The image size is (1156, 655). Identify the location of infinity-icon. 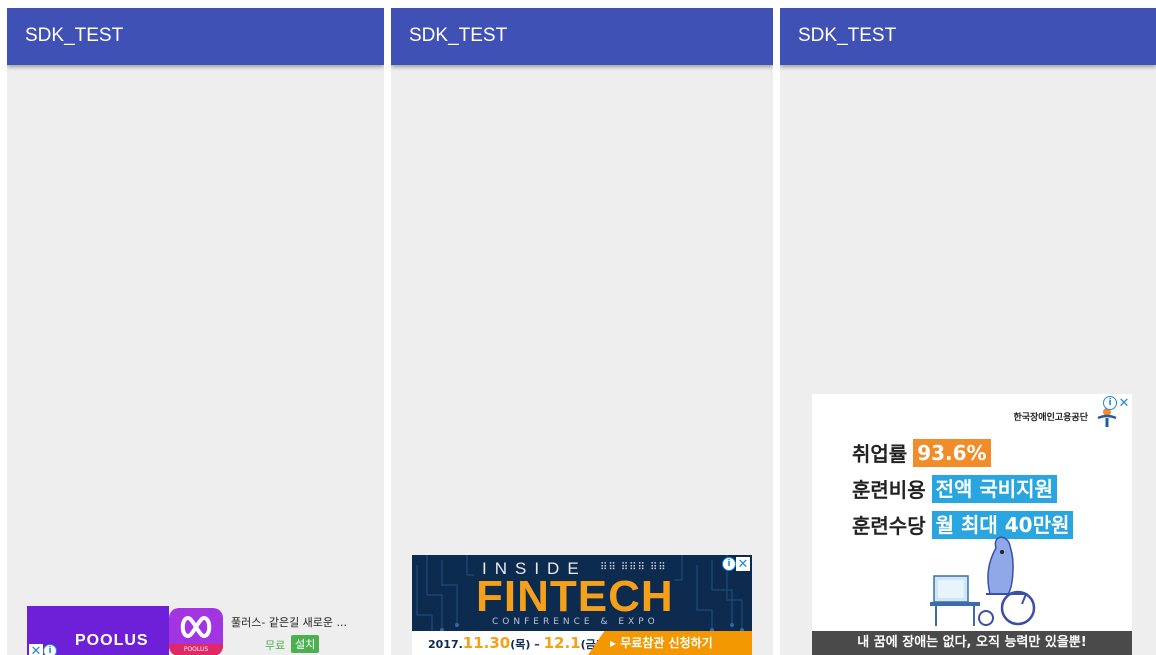
(196, 627).